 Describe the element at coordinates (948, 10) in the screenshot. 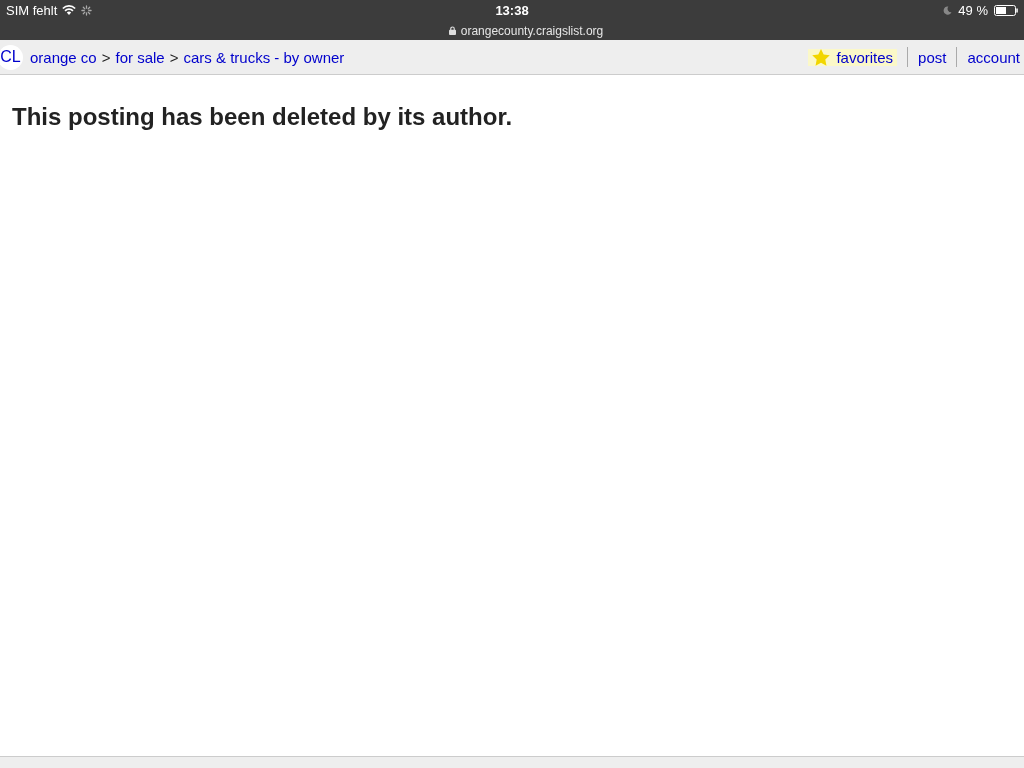

I see `moon-icon` at that location.